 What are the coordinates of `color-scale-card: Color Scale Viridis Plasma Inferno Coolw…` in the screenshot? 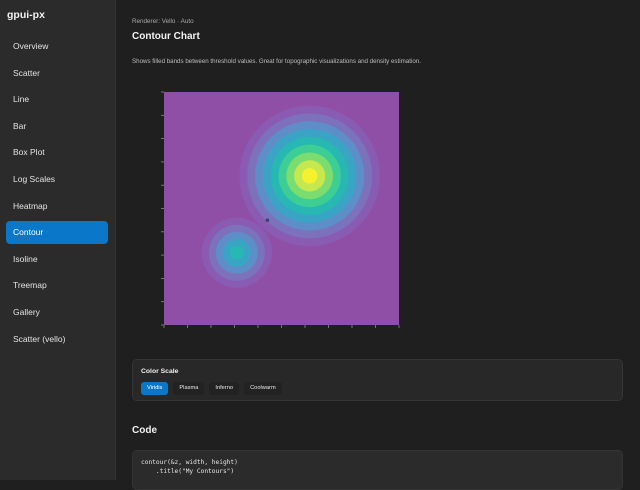 It's located at (377, 380).